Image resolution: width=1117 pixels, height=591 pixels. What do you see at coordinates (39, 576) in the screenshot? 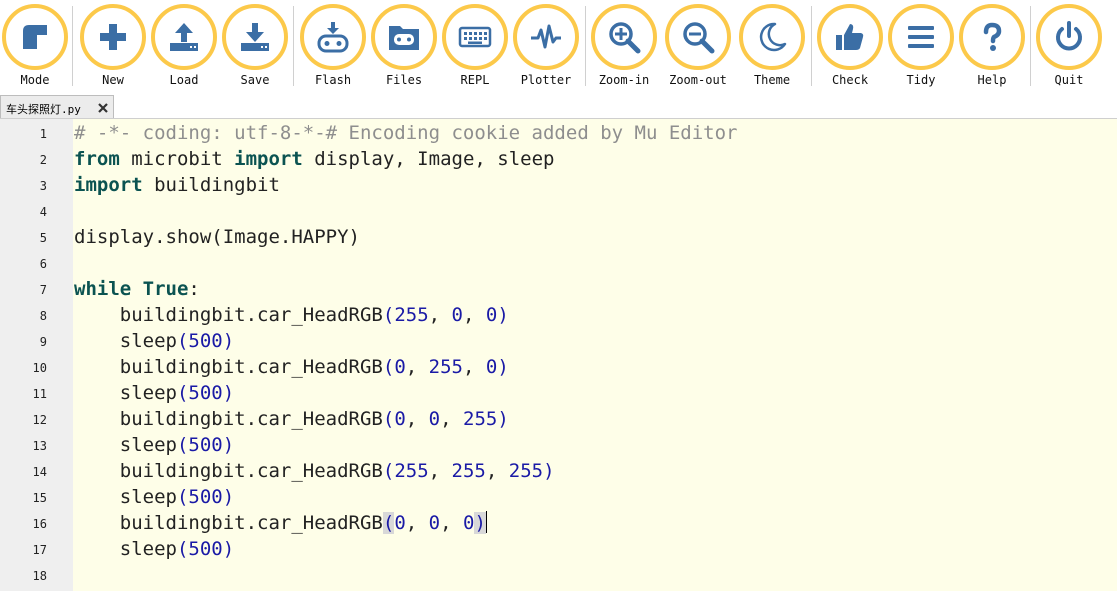
I see `line-number: 18` at bounding box center [39, 576].